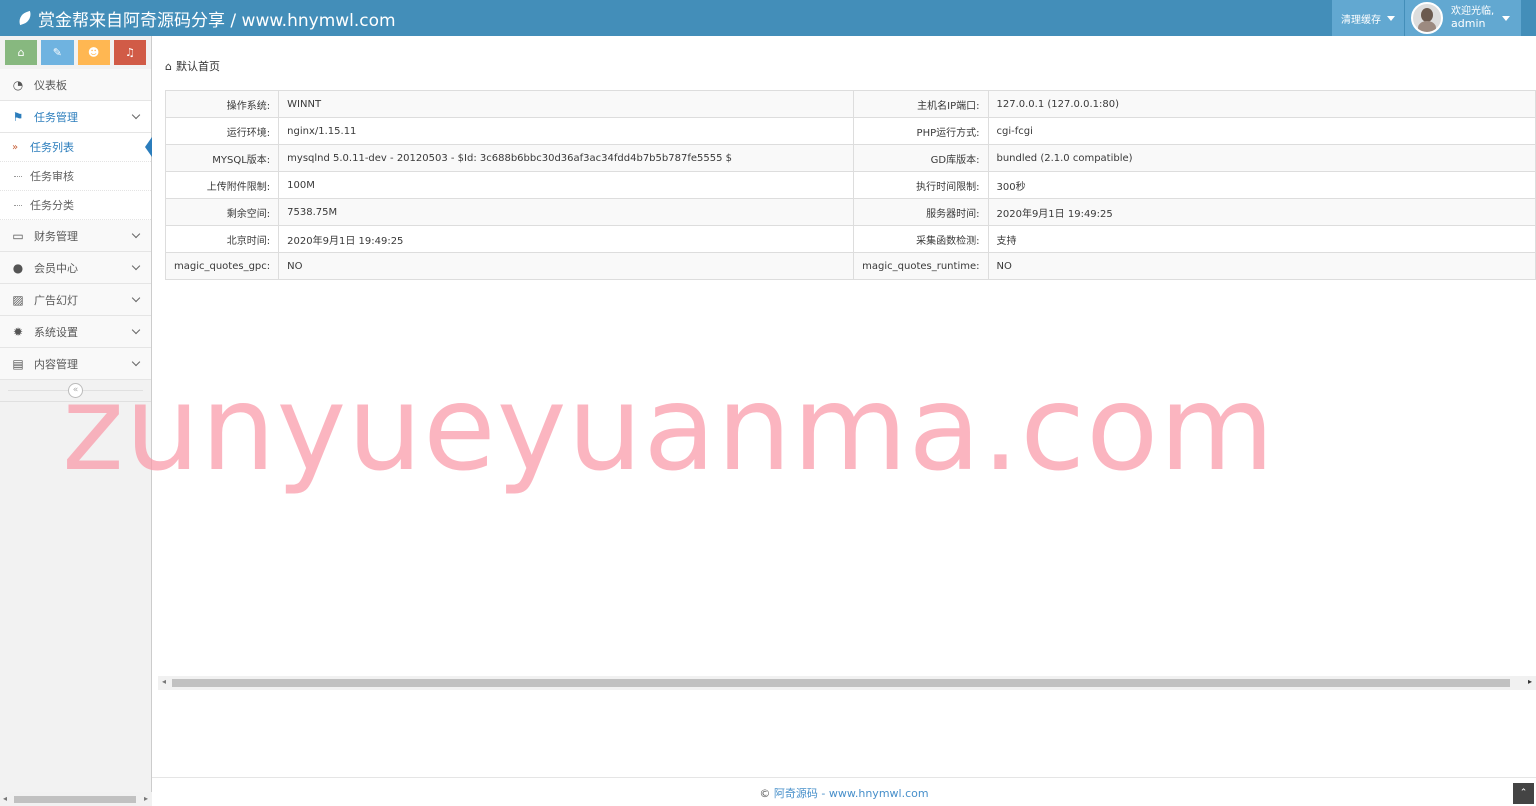 The image size is (1536, 806). What do you see at coordinates (52, 205) in the screenshot?
I see `sidebar-subitem-label: 任务分类` at bounding box center [52, 205].